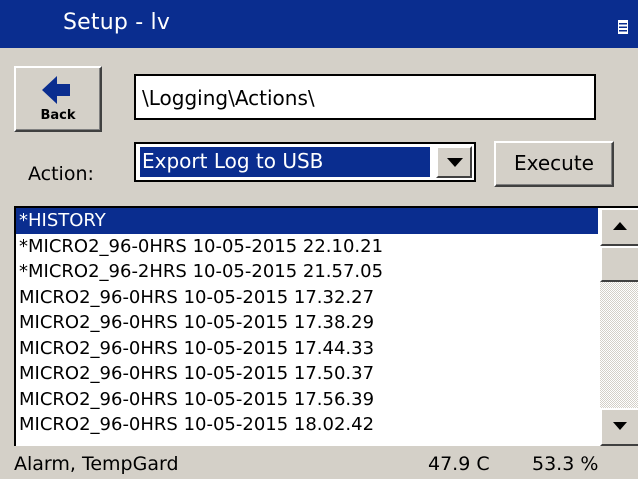  I want to click on scroll-thumb, so click(619, 264).